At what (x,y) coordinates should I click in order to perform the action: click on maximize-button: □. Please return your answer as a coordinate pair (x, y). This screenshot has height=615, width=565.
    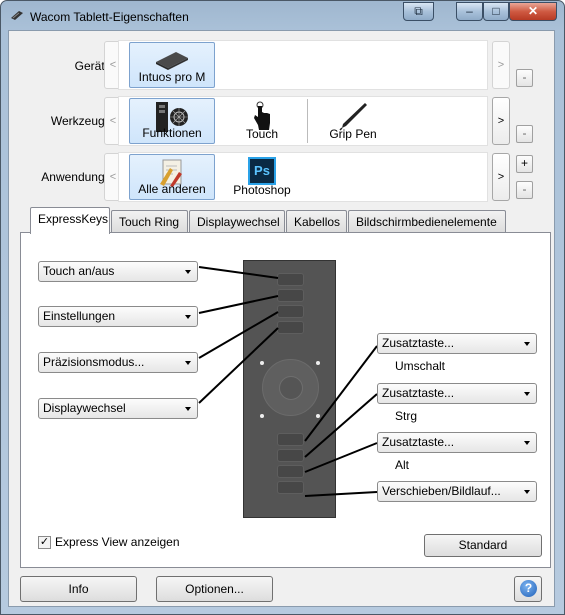
    Looking at the image, I should click on (496, 11).